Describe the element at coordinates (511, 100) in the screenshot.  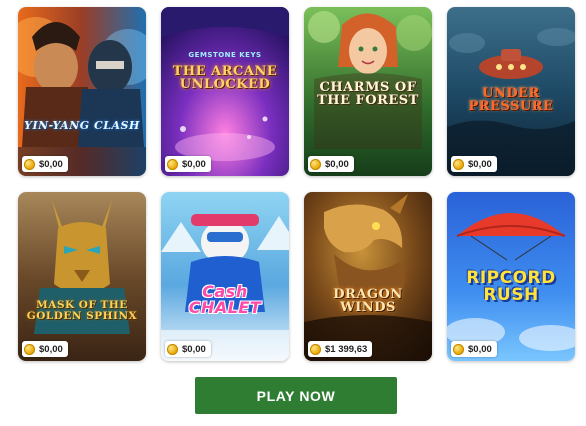
I see `game-title: UNDER PRESSURE` at that location.